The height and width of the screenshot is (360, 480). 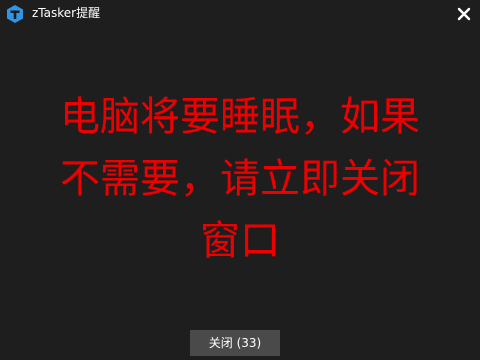 I want to click on close-countdown-button: 关闭 (33), so click(x=235, y=343).